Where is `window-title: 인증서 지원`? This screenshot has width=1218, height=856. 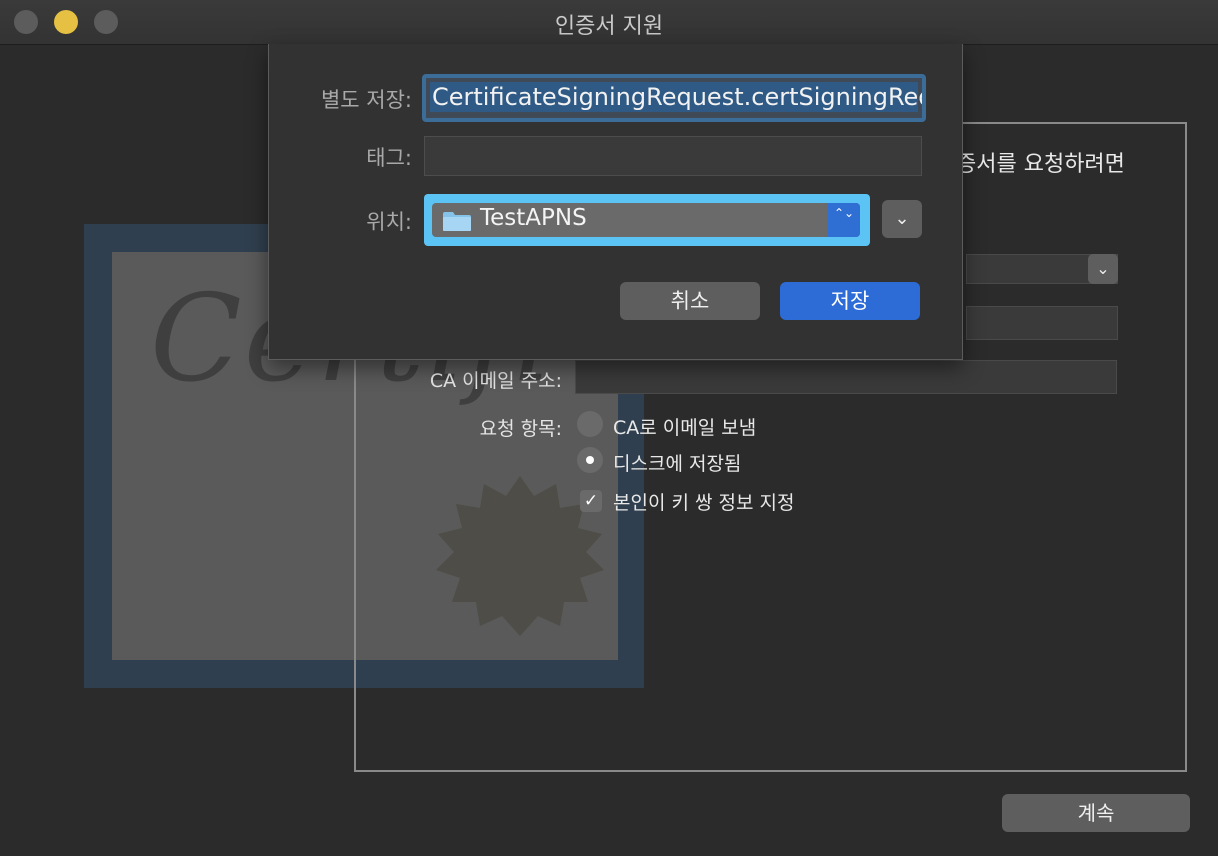
window-title: 인증서 지원 is located at coordinates (609, 26).